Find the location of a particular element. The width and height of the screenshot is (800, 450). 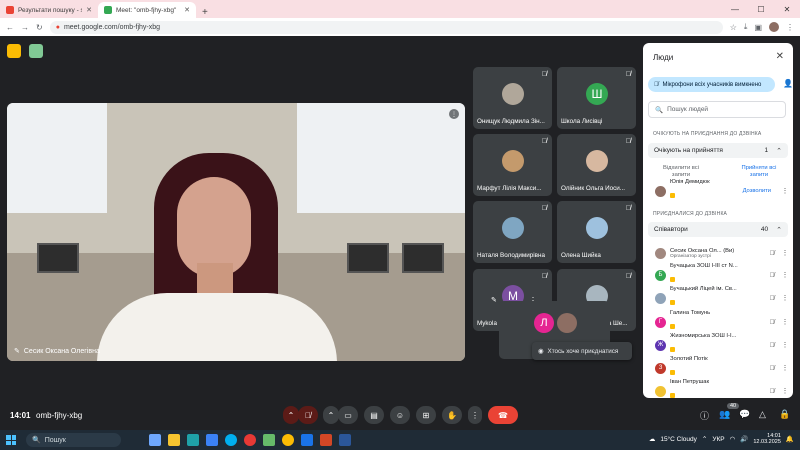

new-tab-button: + is located at coordinates (205, 12).